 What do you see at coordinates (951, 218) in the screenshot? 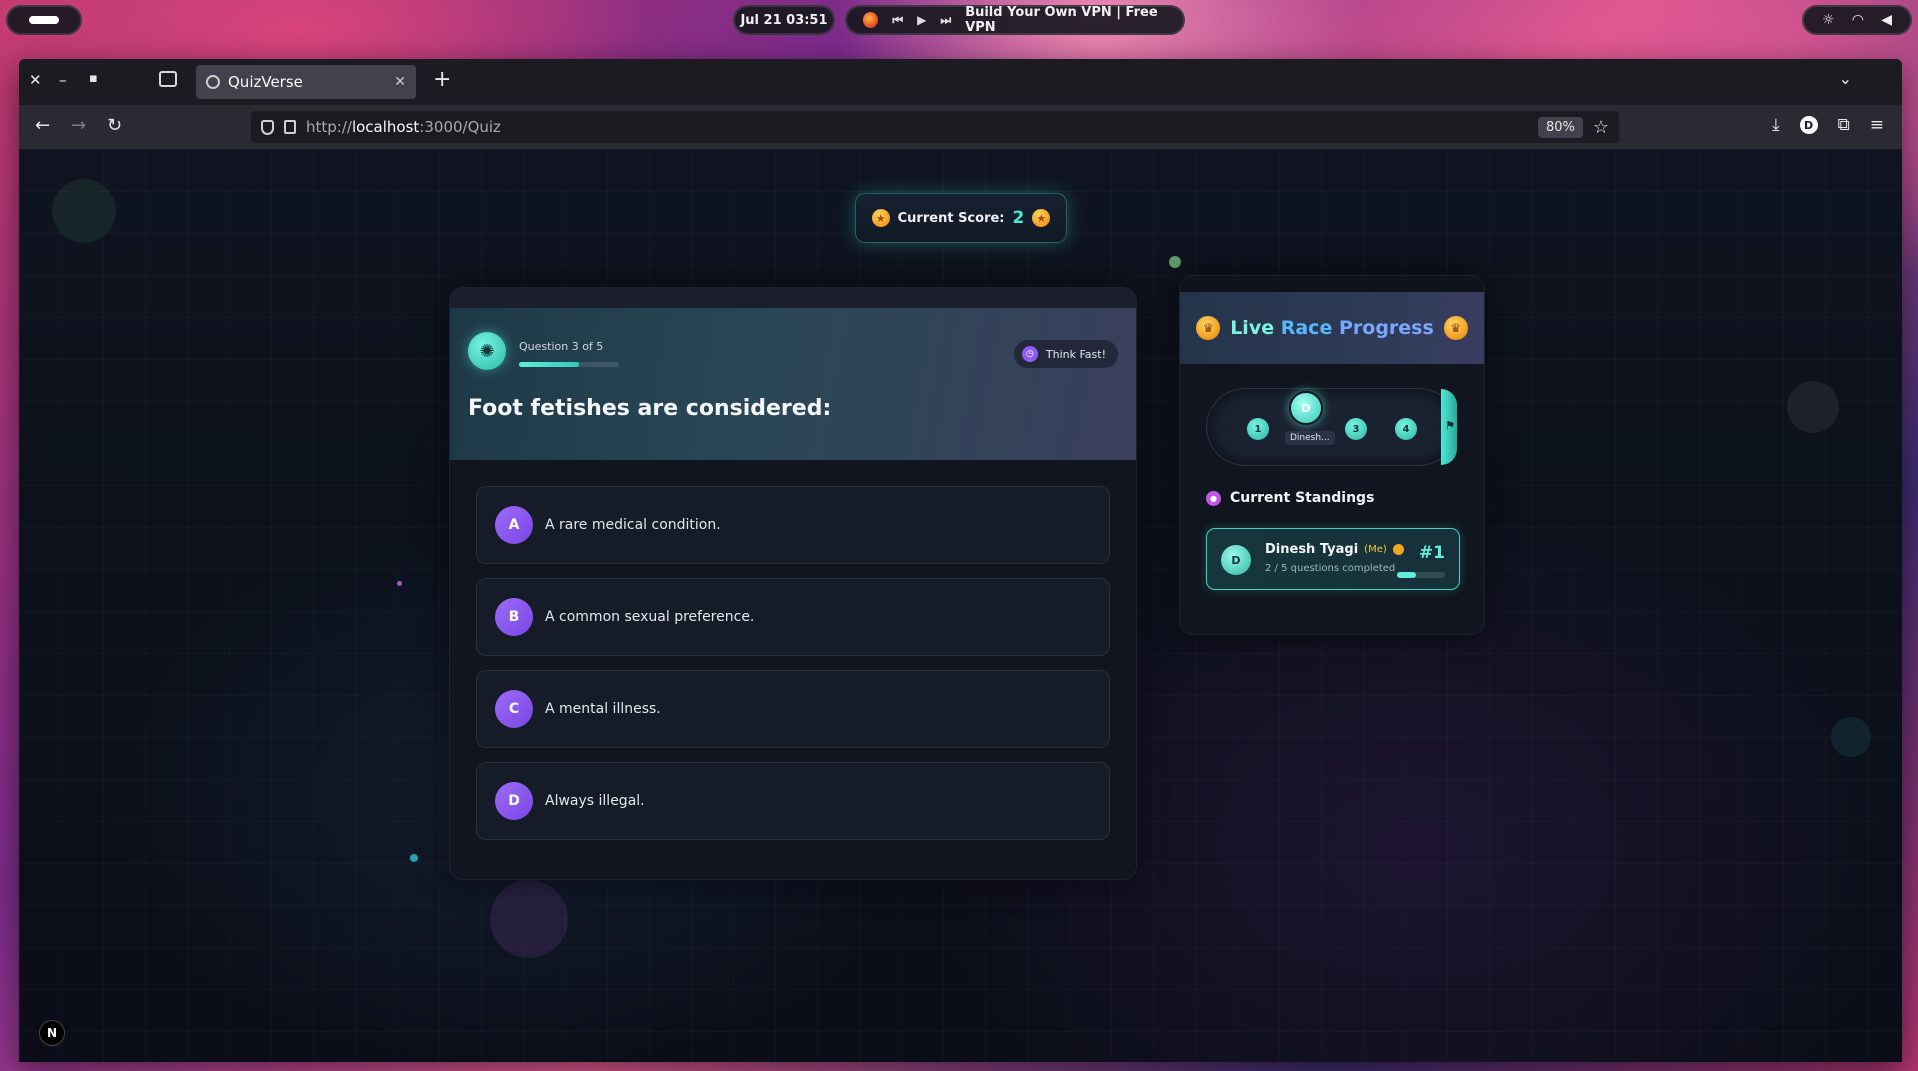
I see `score-label: Current Score:` at bounding box center [951, 218].